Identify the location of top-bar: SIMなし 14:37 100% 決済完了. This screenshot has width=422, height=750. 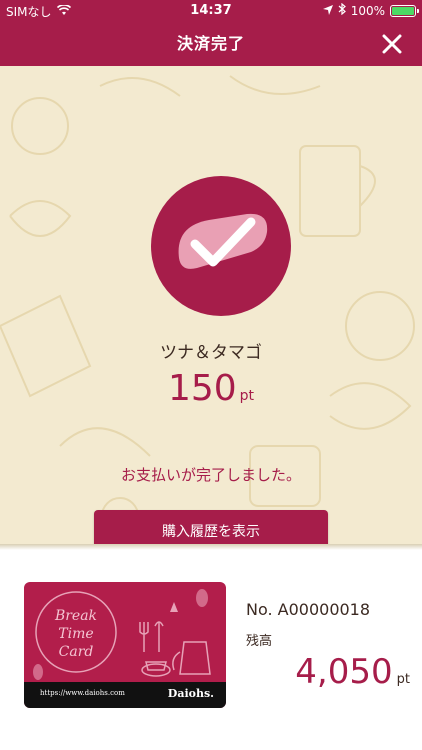
(211, 34).